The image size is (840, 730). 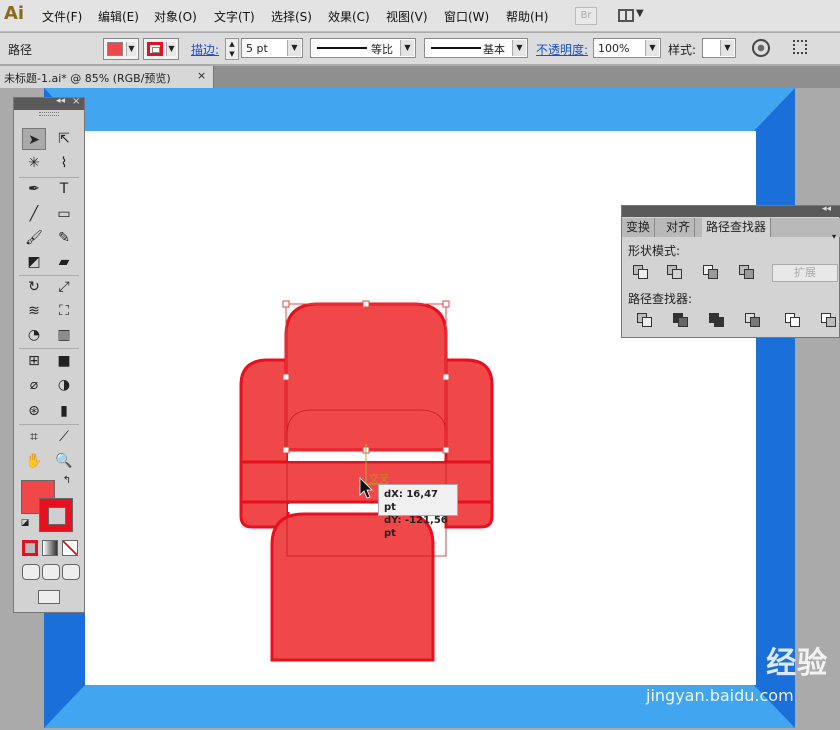 I want to click on outline-icon, so click(x=793, y=320).